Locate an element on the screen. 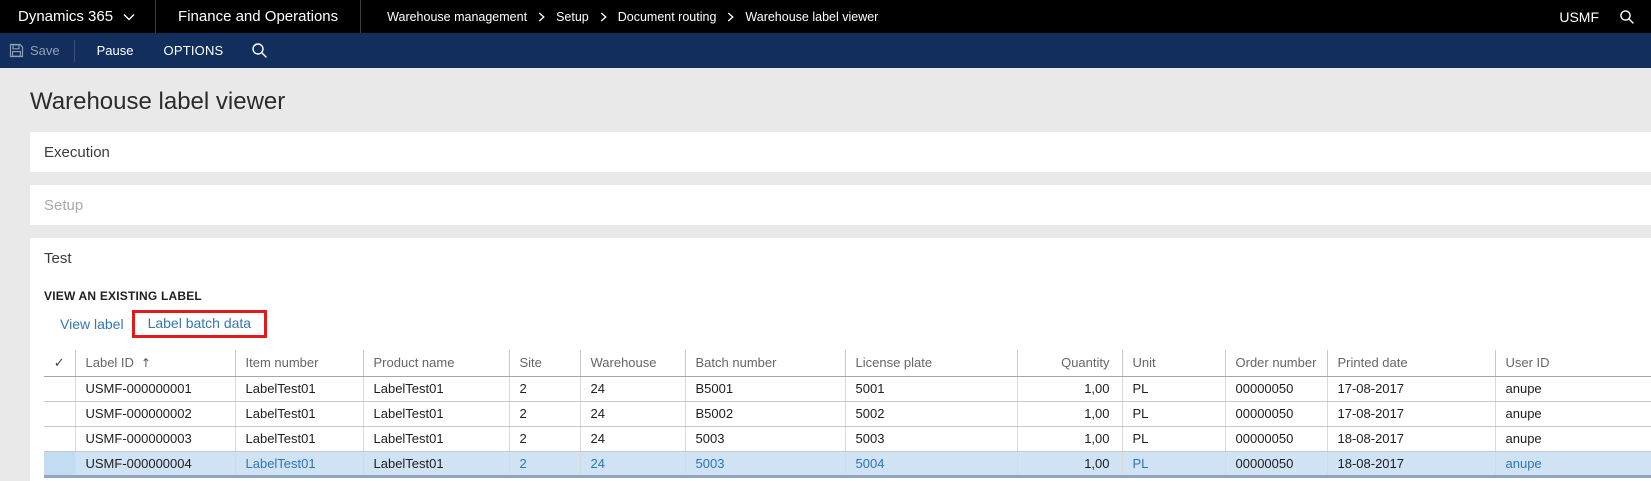  action-links: View label Label batch data is located at coordinates (847, 324).